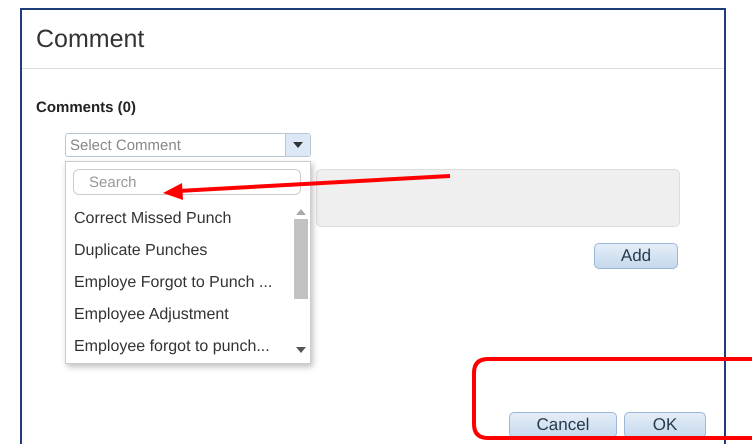  What do you see at coordinates (187, 182) in the screenshot?
I see `search-field: Search` at bounding box center [187, 182].